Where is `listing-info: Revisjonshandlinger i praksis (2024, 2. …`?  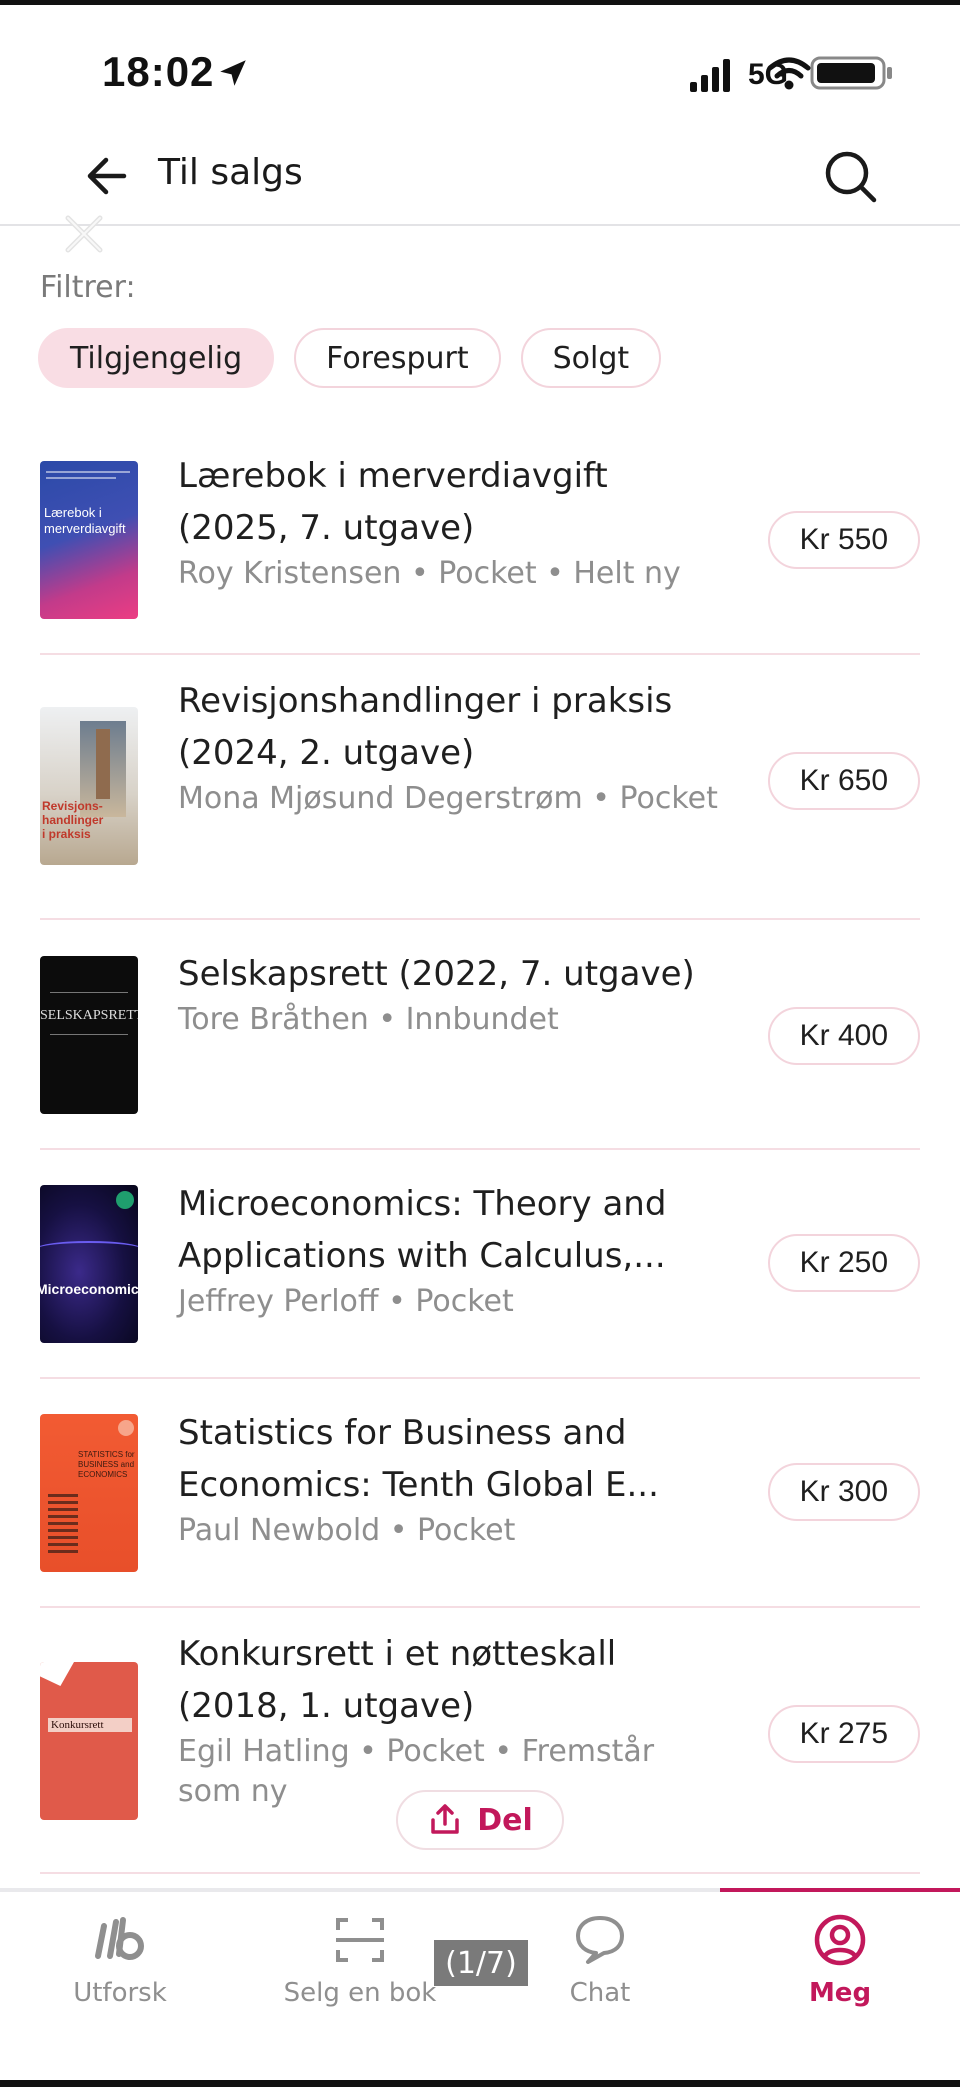 listing-info: Revisjonshandlinger i praksis (2024, 2. … is located at coordinates (448, 747).